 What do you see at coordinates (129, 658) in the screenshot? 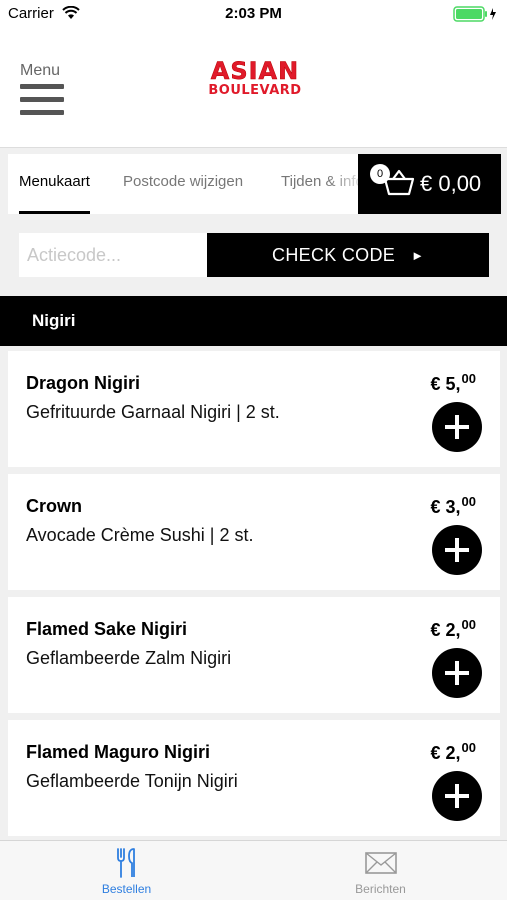
I see `product-description: Geflambeerde Zalm Nigiri` at bounding box center [129, 658].